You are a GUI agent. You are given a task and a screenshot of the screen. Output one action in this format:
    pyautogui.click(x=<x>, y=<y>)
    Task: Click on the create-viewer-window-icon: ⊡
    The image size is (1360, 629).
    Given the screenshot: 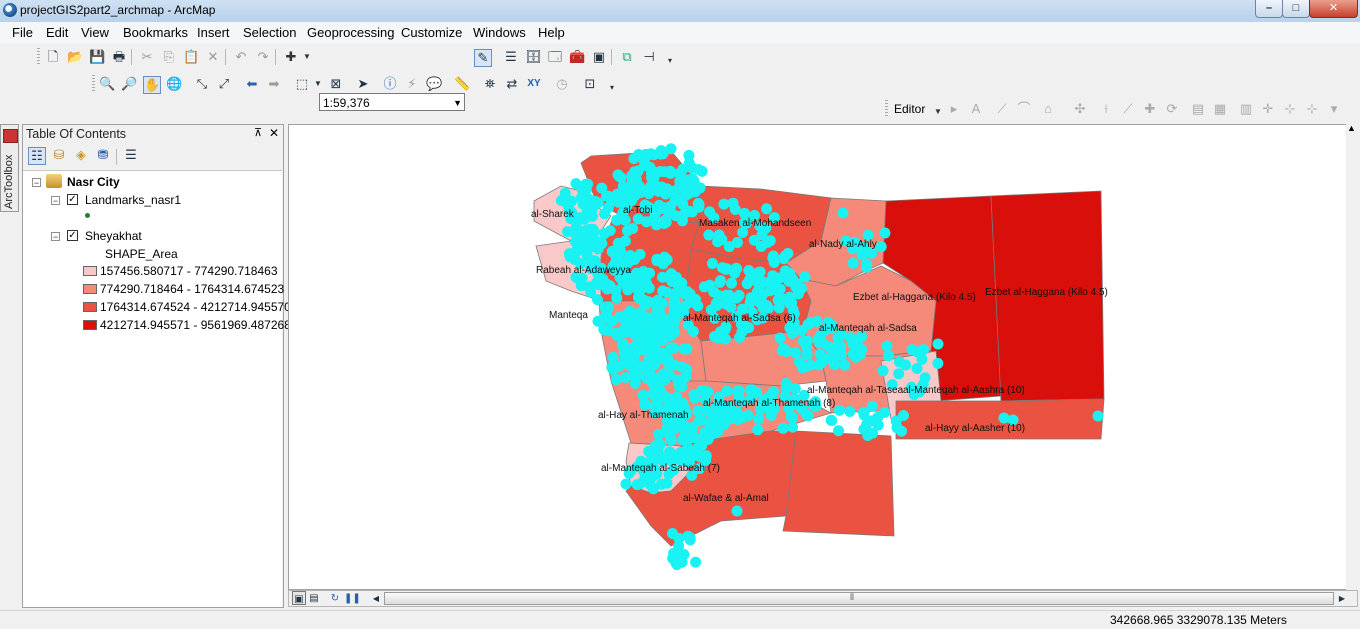 What is the action you would take?
    pyautogui.click(x=590, y=84)
    